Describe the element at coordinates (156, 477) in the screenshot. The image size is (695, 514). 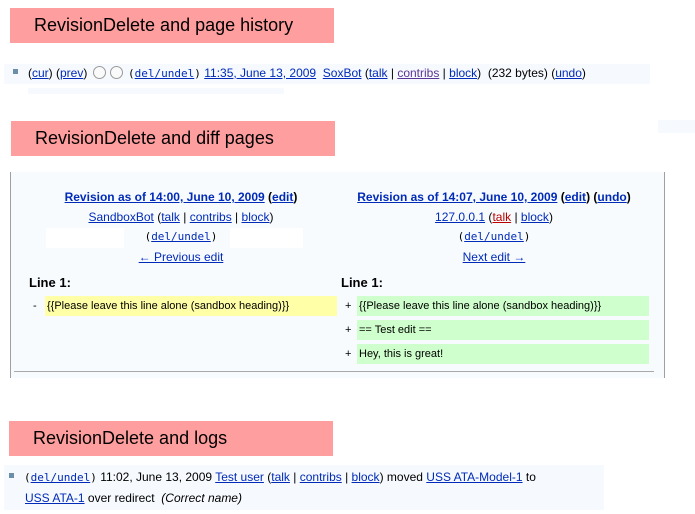
I see `log-timestamp: 11:02, June 13, 2009` at that location.